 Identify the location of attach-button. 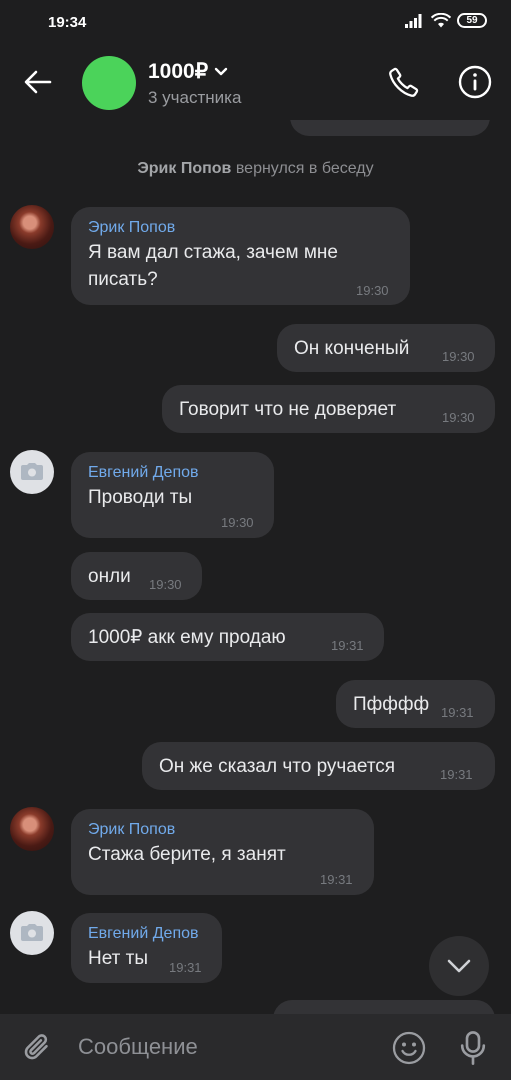
(38, 1048).